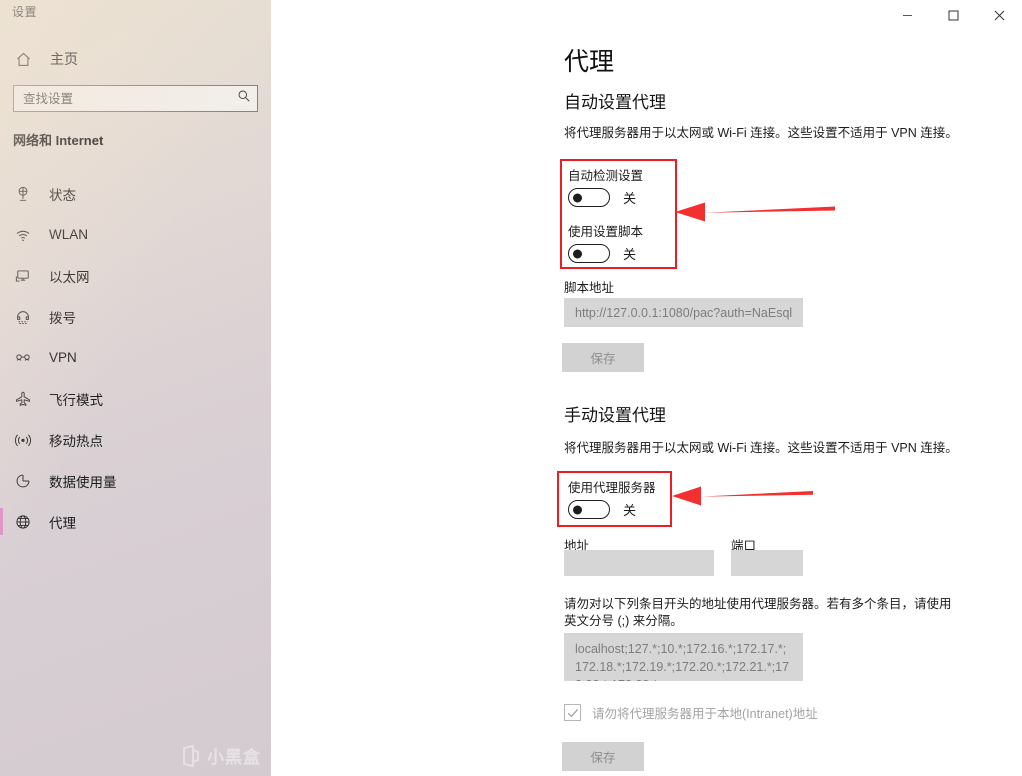  Describe the element at coordinates (135, 439) in the screenshot. I see `sidebar-item-mobile-hotspot: 移动热点` at that location.